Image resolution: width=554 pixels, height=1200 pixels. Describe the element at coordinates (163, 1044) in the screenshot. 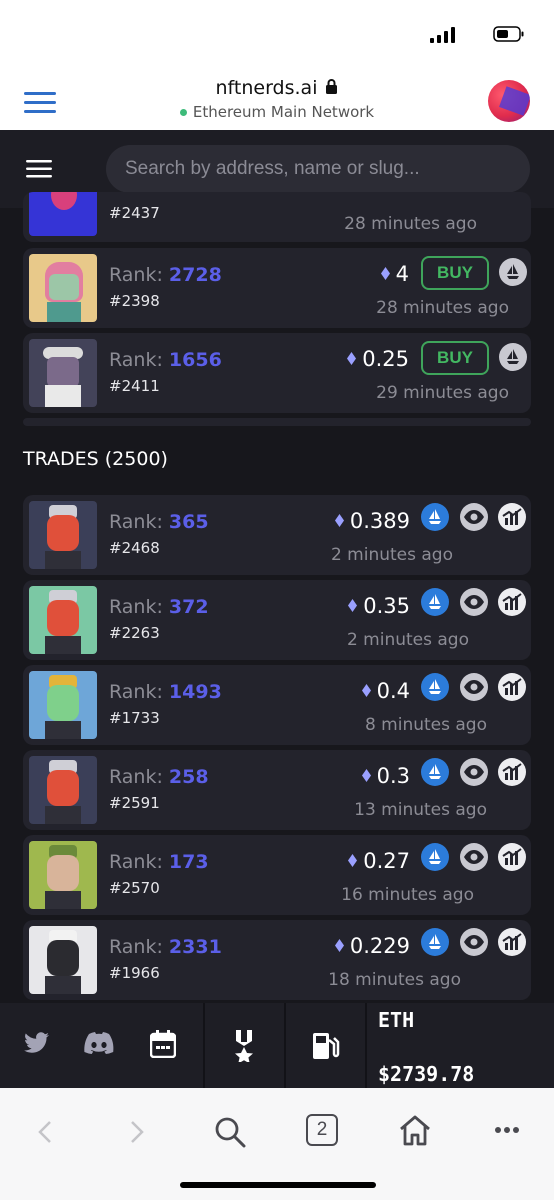

I see `calendar-icon` at that location.